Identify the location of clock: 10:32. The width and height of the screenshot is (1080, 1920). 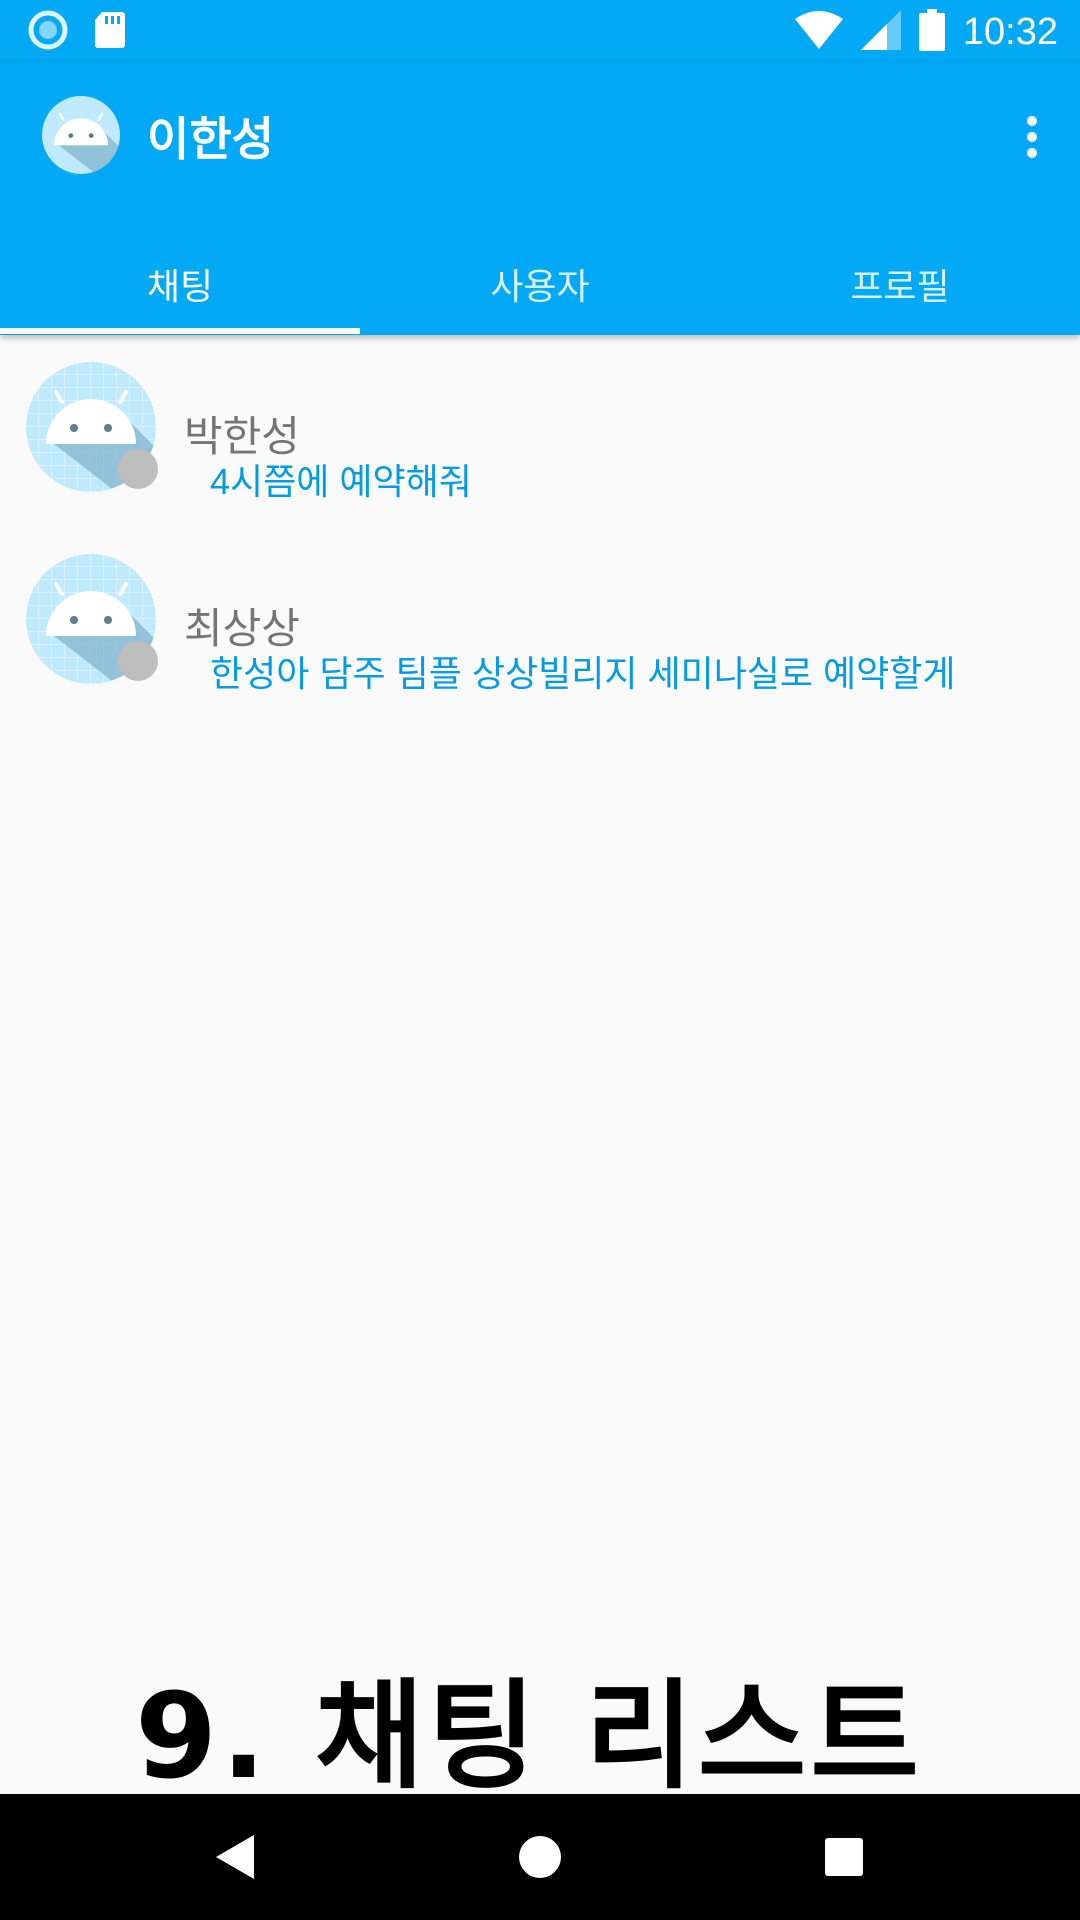
(1010, 31).